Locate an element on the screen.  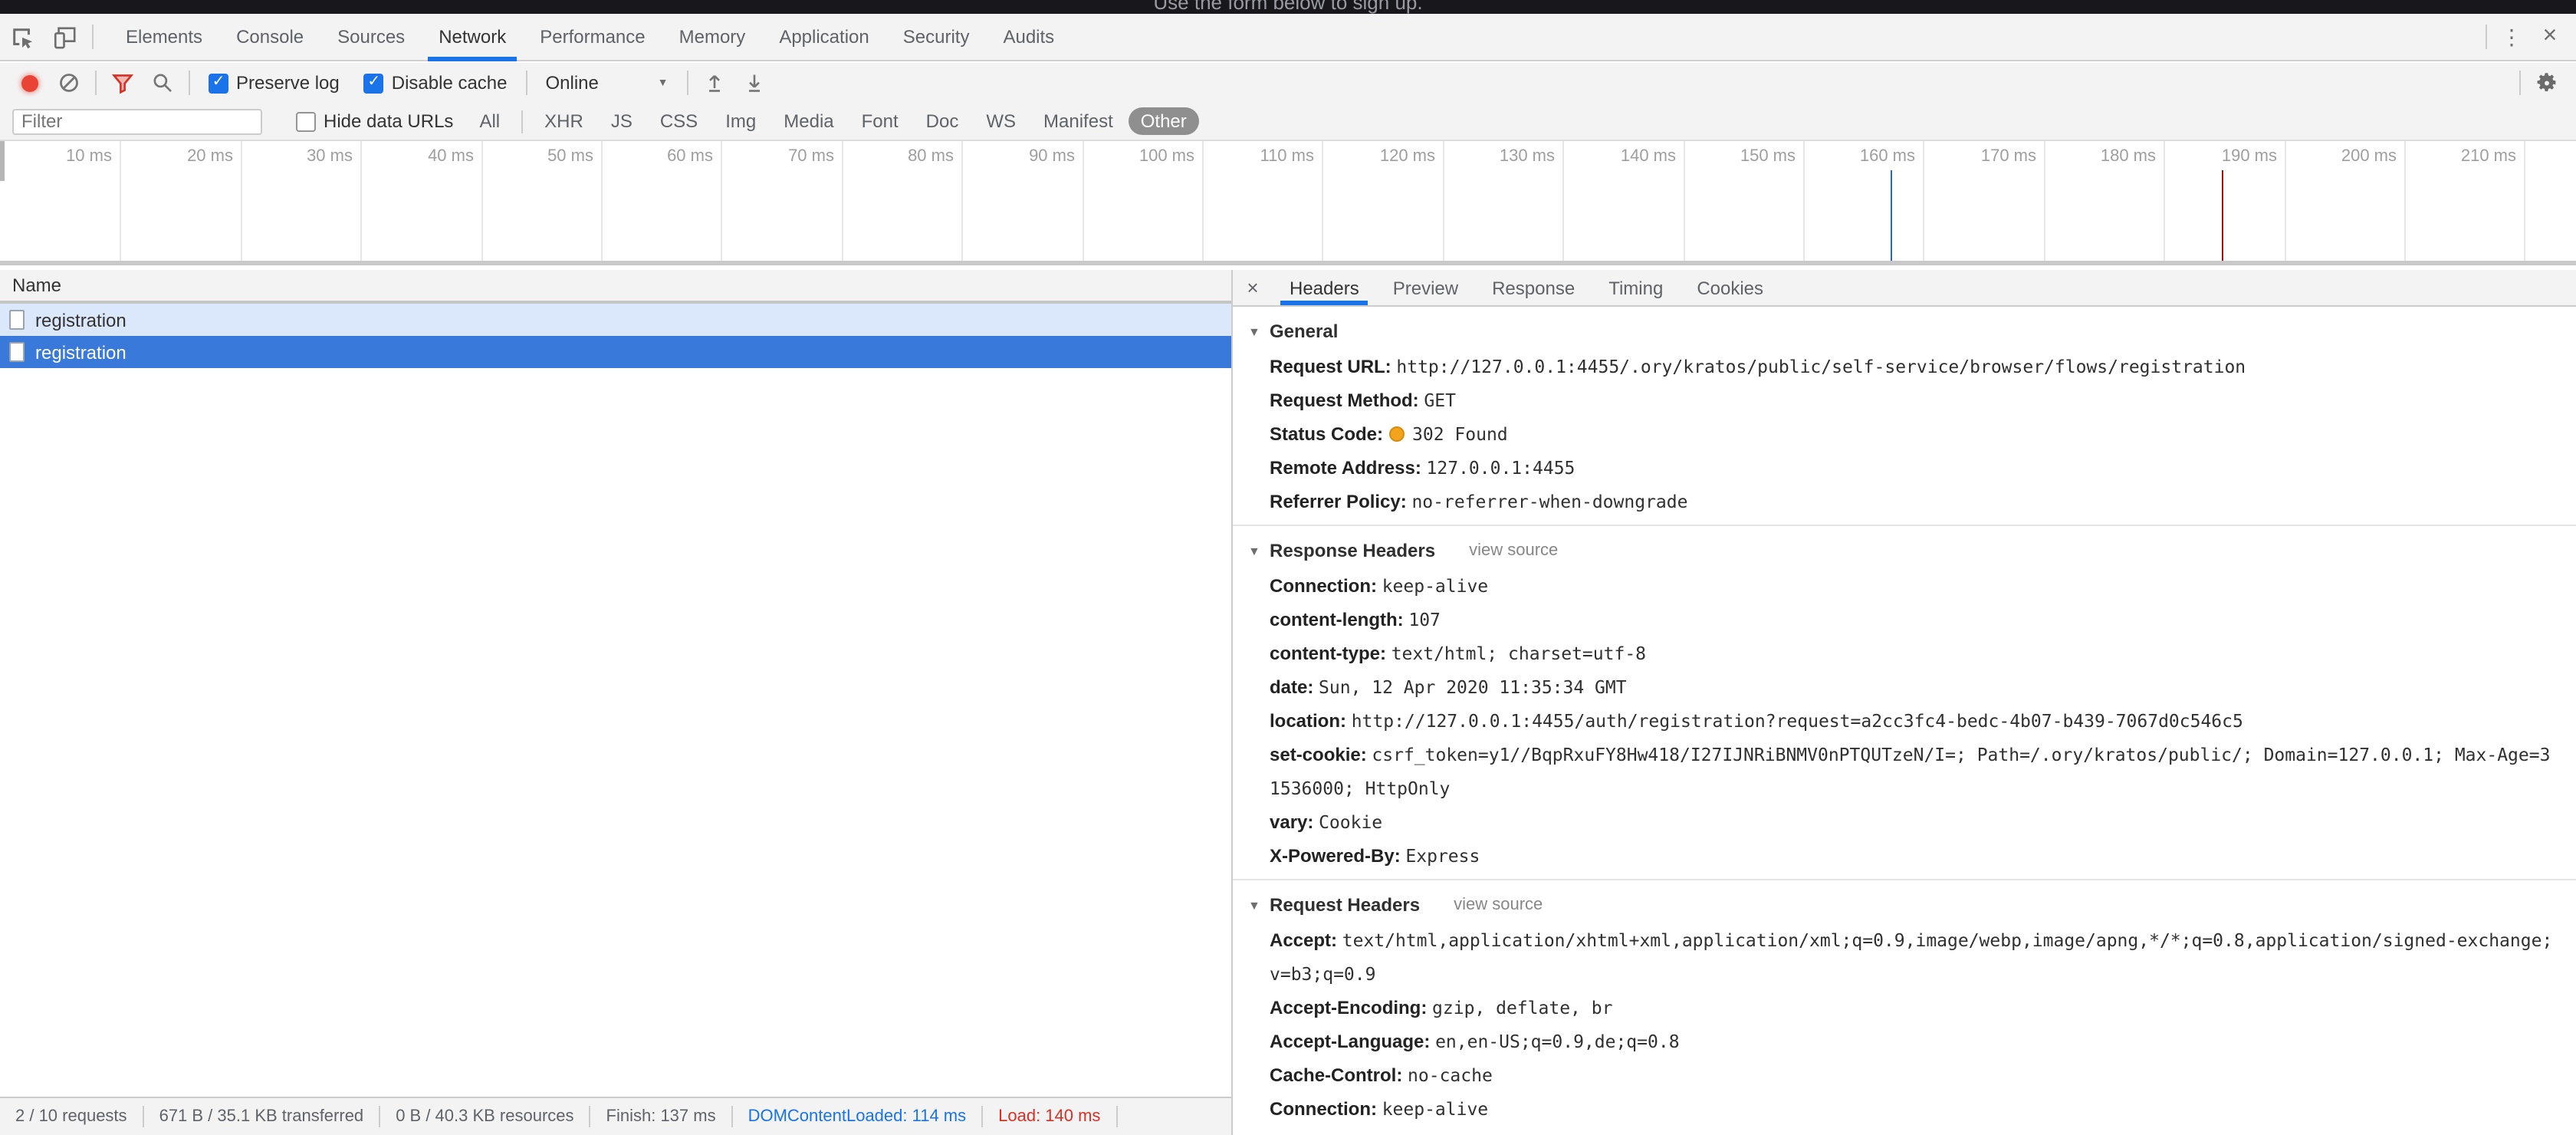
header-line: Cache-Control: no-cache is located at coordinates (1382, 1075).